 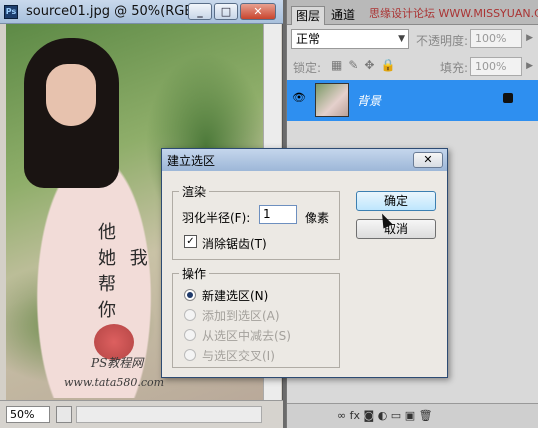 I want to click on ok-button: 确定, so click(x=396, y=201).